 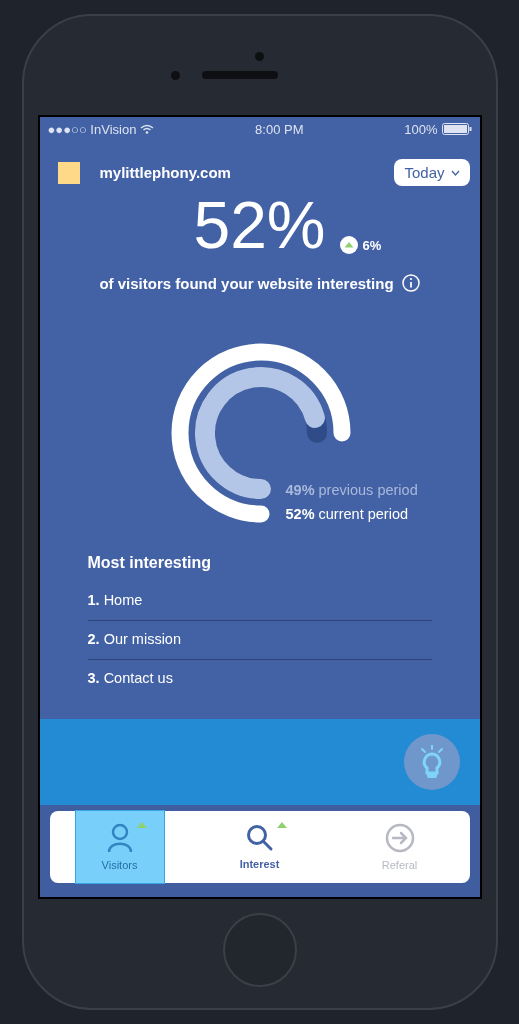 What do you see at coordinates (351, 490) in the screenshot?
I see `legend-text: 49% previous period` at bounding box center [351, 490].